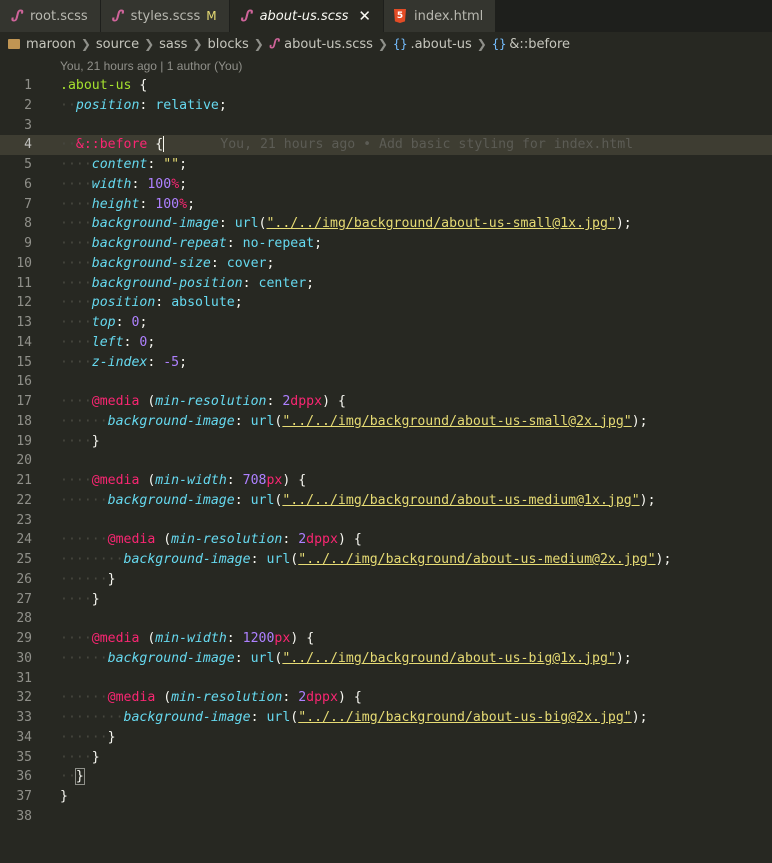 This screenshot has height=863, width=772. I want to click on line-number: 24, so click(24, 540).